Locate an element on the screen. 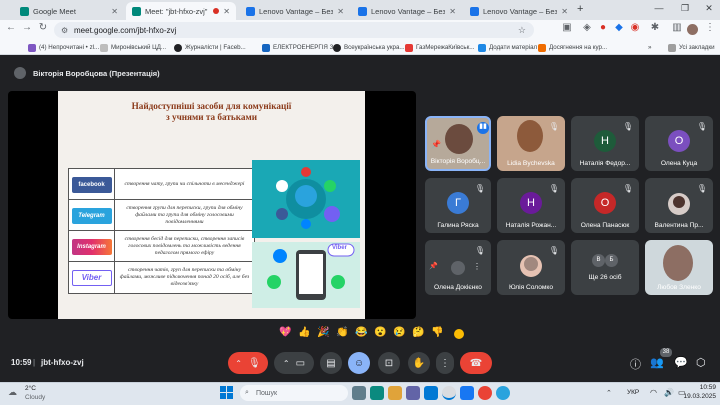  reaction-heart: 💖 is located at coordinates (285, 332).